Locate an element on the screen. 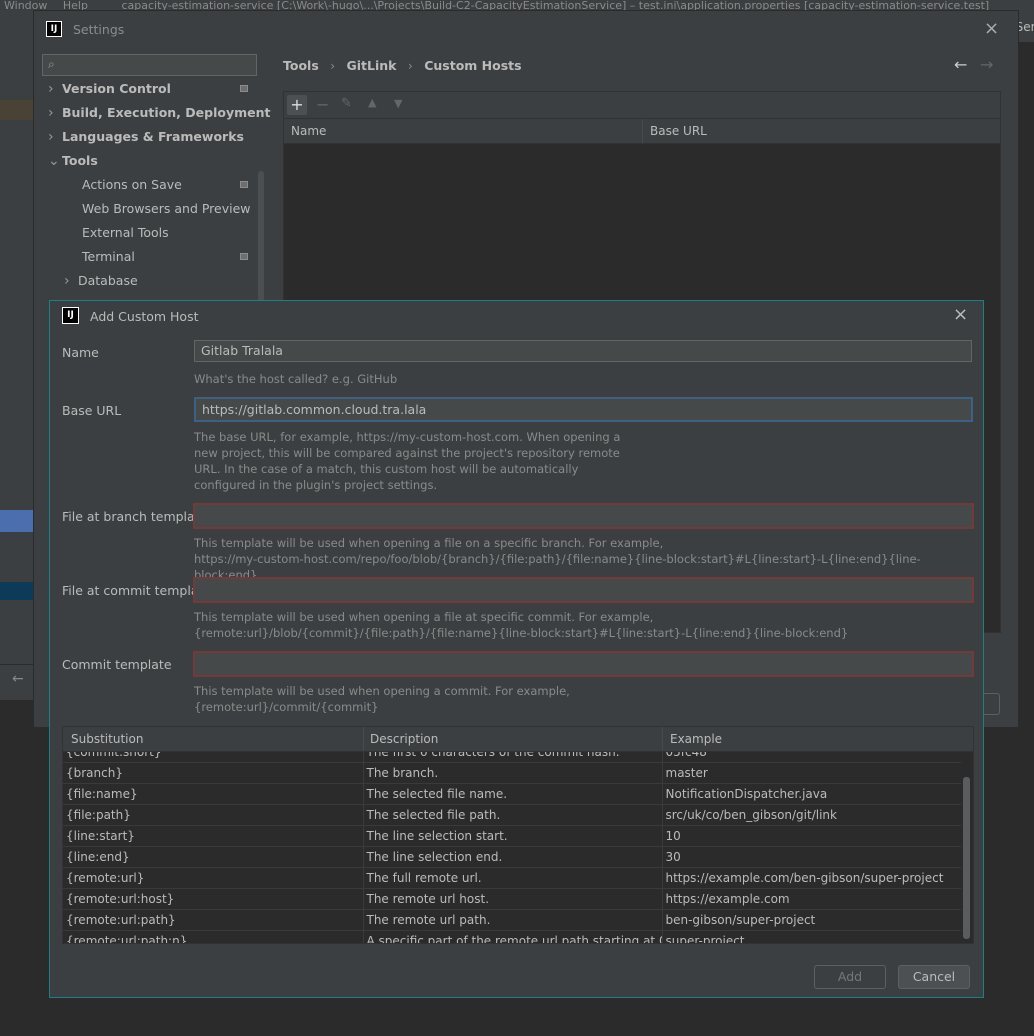 The image size is (1034, 1036). description-cell: The line selection end. is located at coordinates (512, 857).